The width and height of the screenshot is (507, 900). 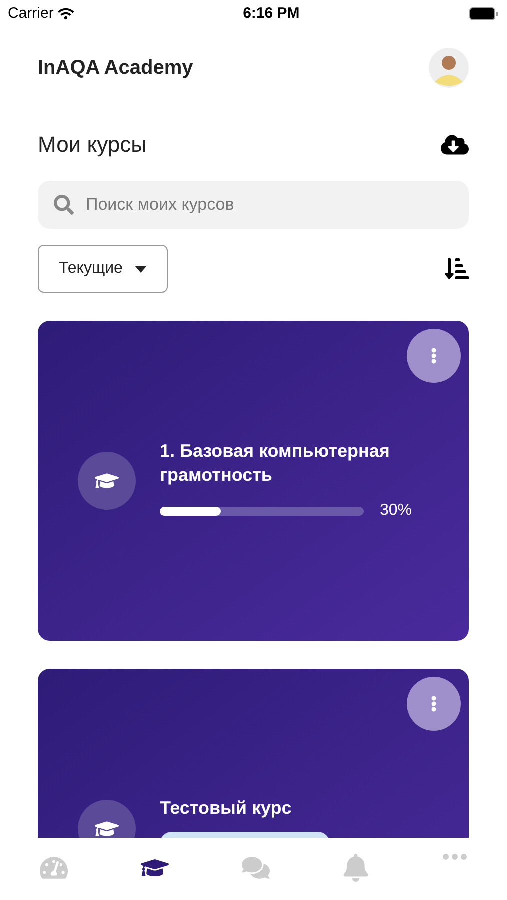 What do you see at coordinates (66, 14) in the screenshot?
I see `wifi-icon` at bounding box center [66, 14].